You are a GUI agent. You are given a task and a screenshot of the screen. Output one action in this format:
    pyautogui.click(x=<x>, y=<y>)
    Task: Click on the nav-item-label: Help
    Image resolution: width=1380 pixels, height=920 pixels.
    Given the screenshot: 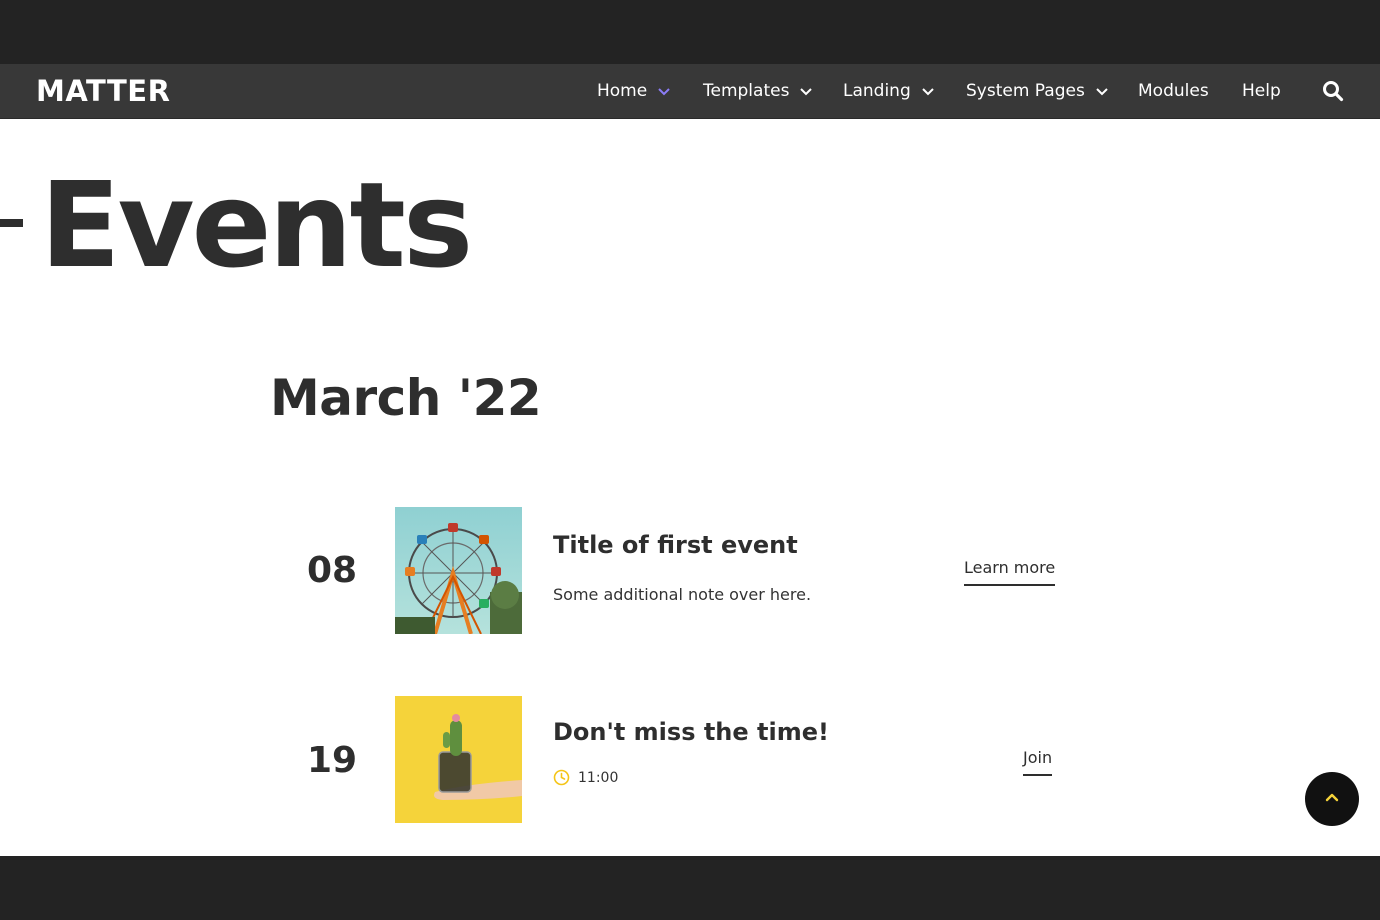 What is the action you would take?
    pyautogui.click(x=1261, y=91)
    